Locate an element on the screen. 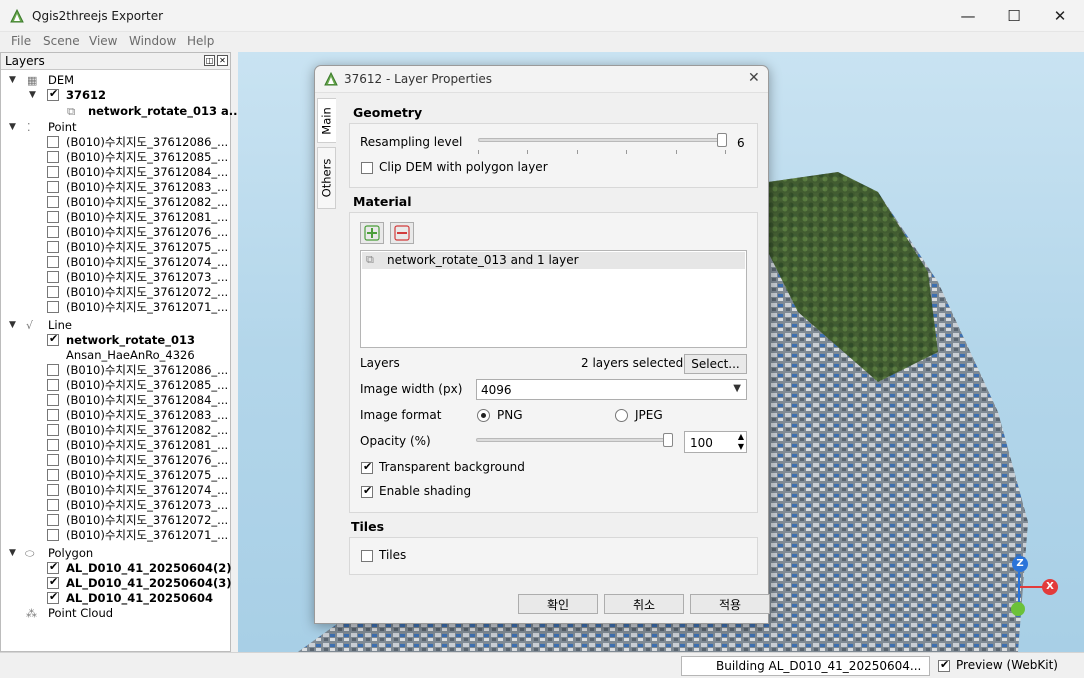  group-polygon-expand-arrow-icon: ▼ is located at coordinates (12, 553).